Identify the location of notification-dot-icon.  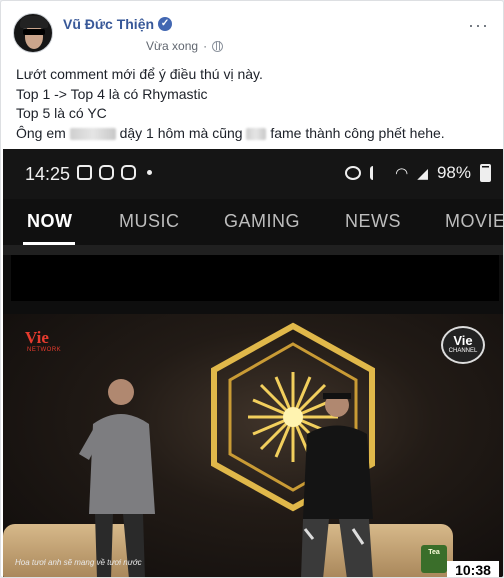
(149, 172).